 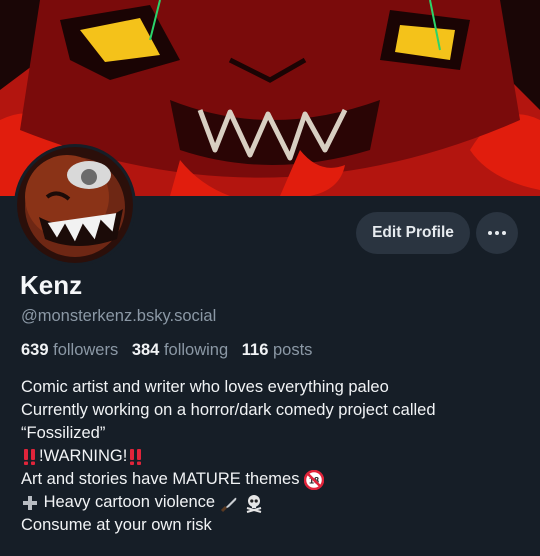 I want to click on warning-text: !WARNING!, so click(x=83, y=456).